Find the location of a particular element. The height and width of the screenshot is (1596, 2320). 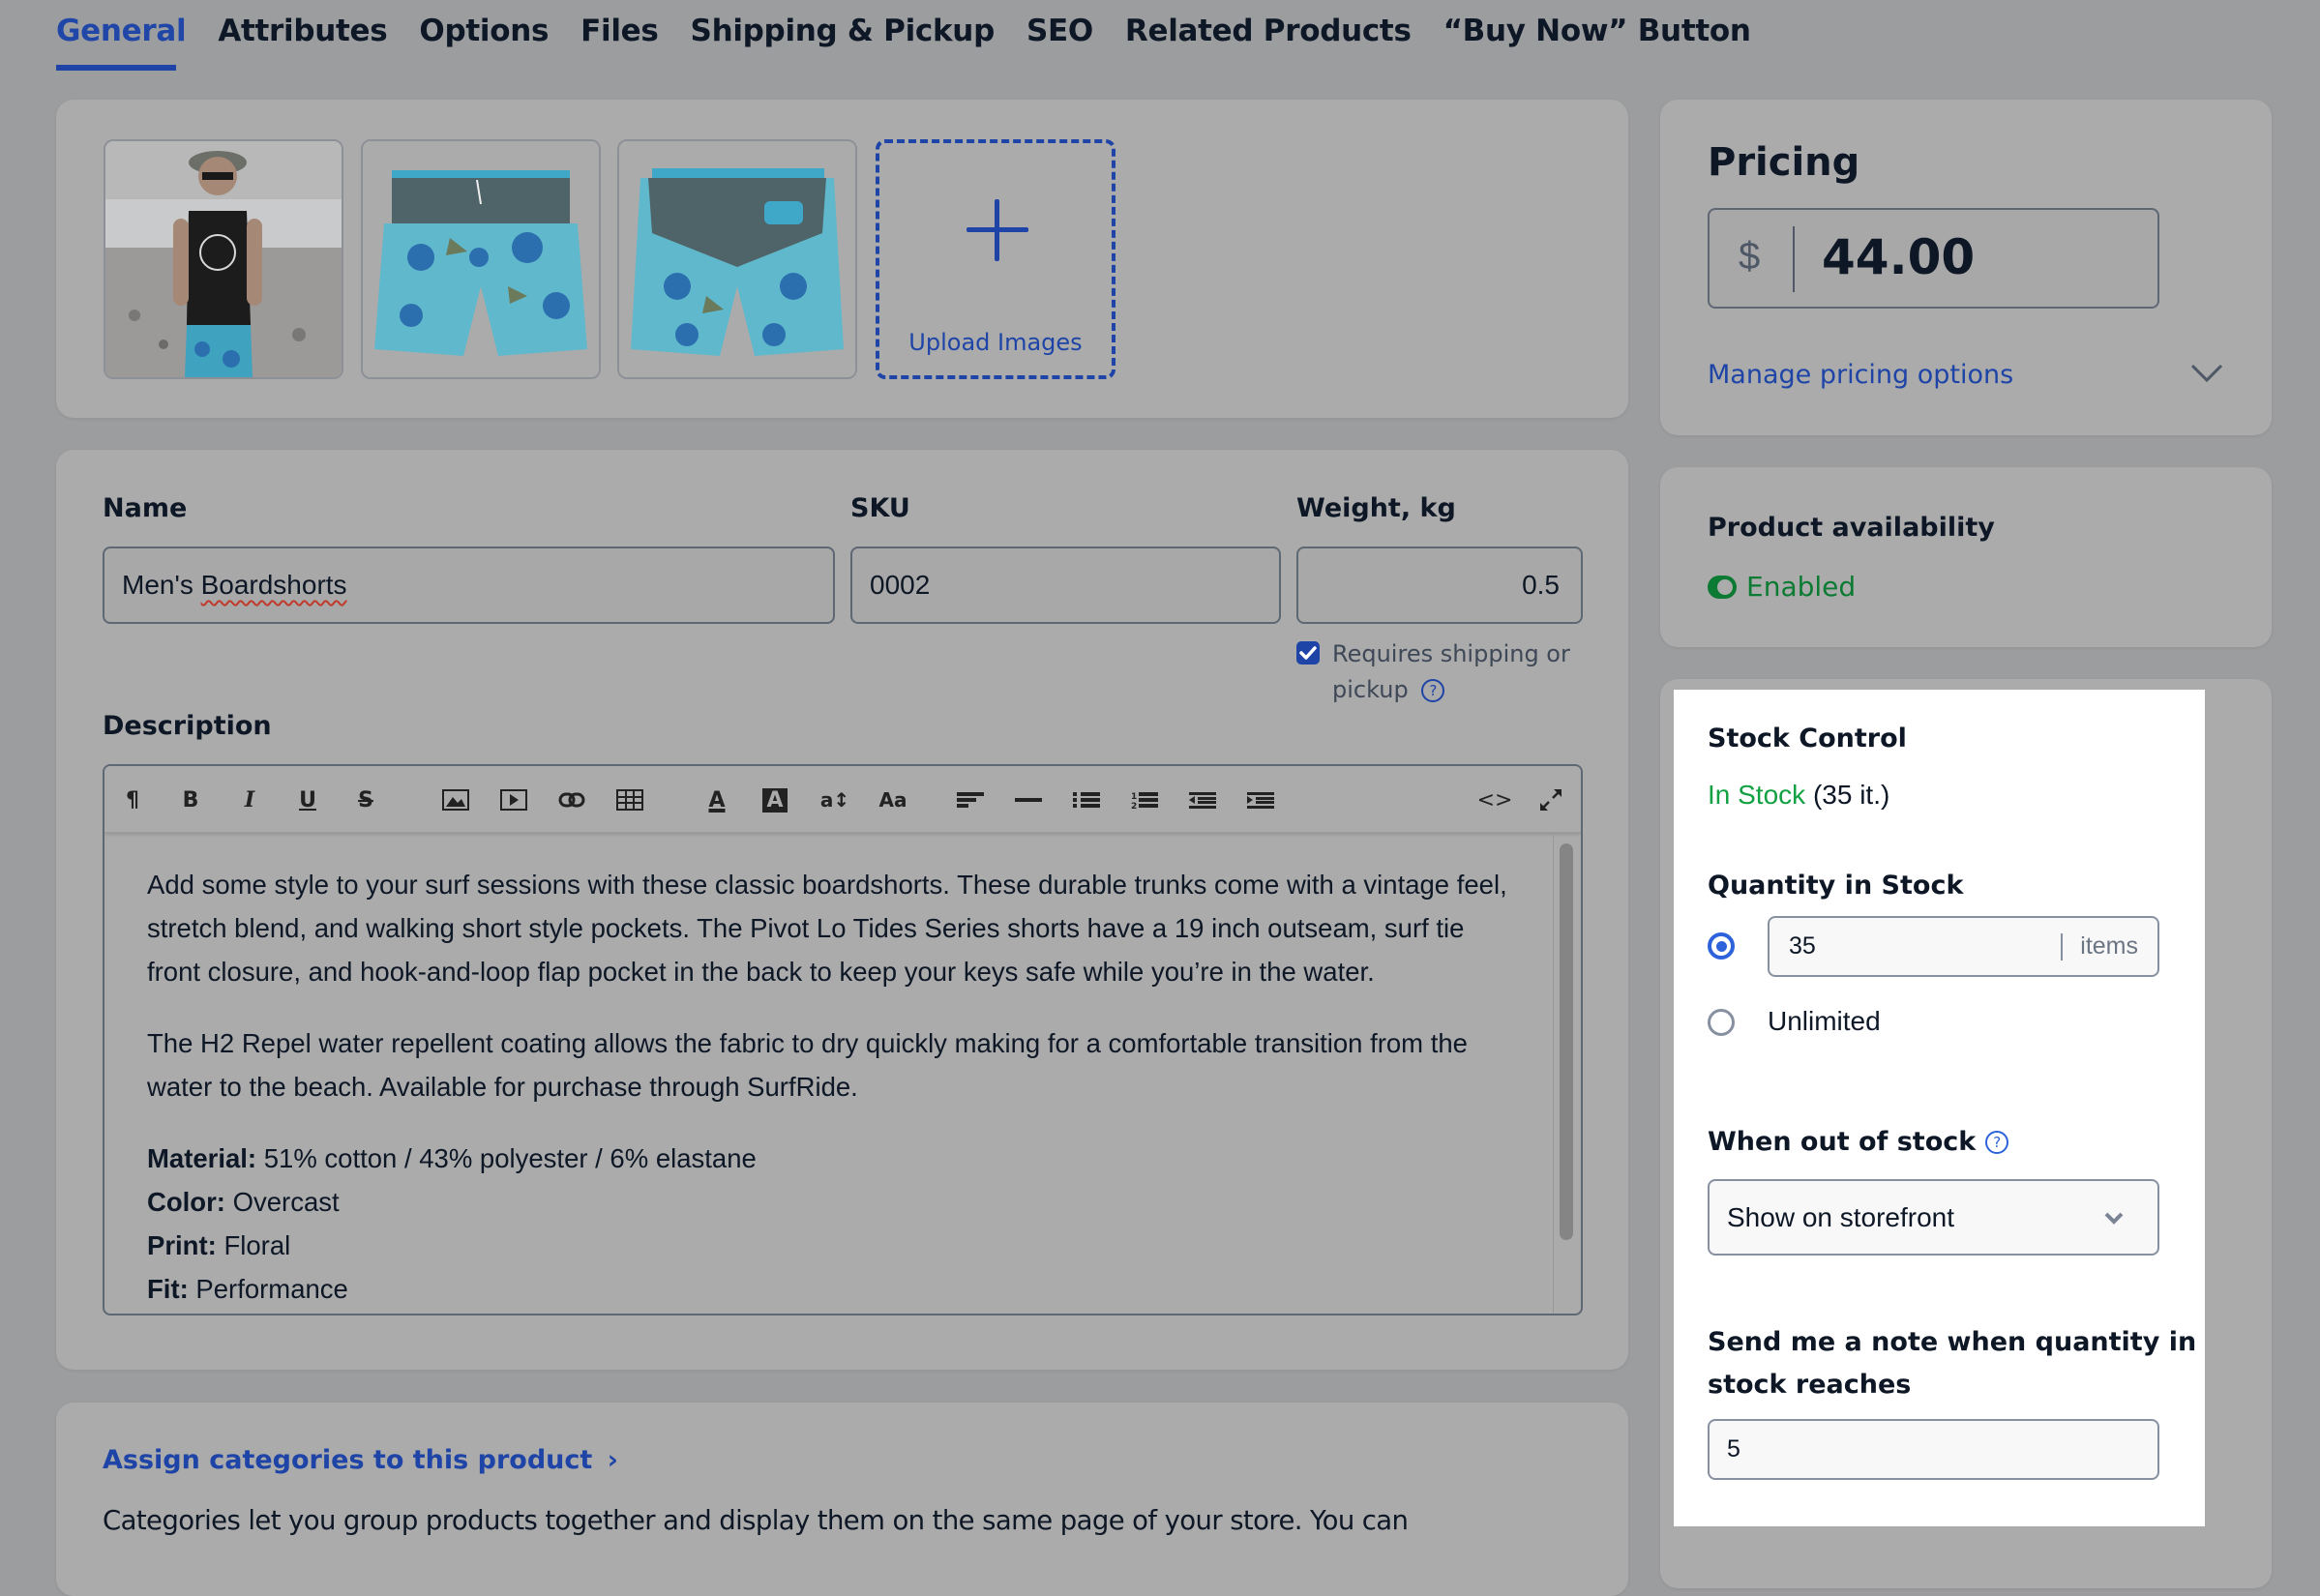

availability-toggle: Enabled is located at coordinates (1782, 587).